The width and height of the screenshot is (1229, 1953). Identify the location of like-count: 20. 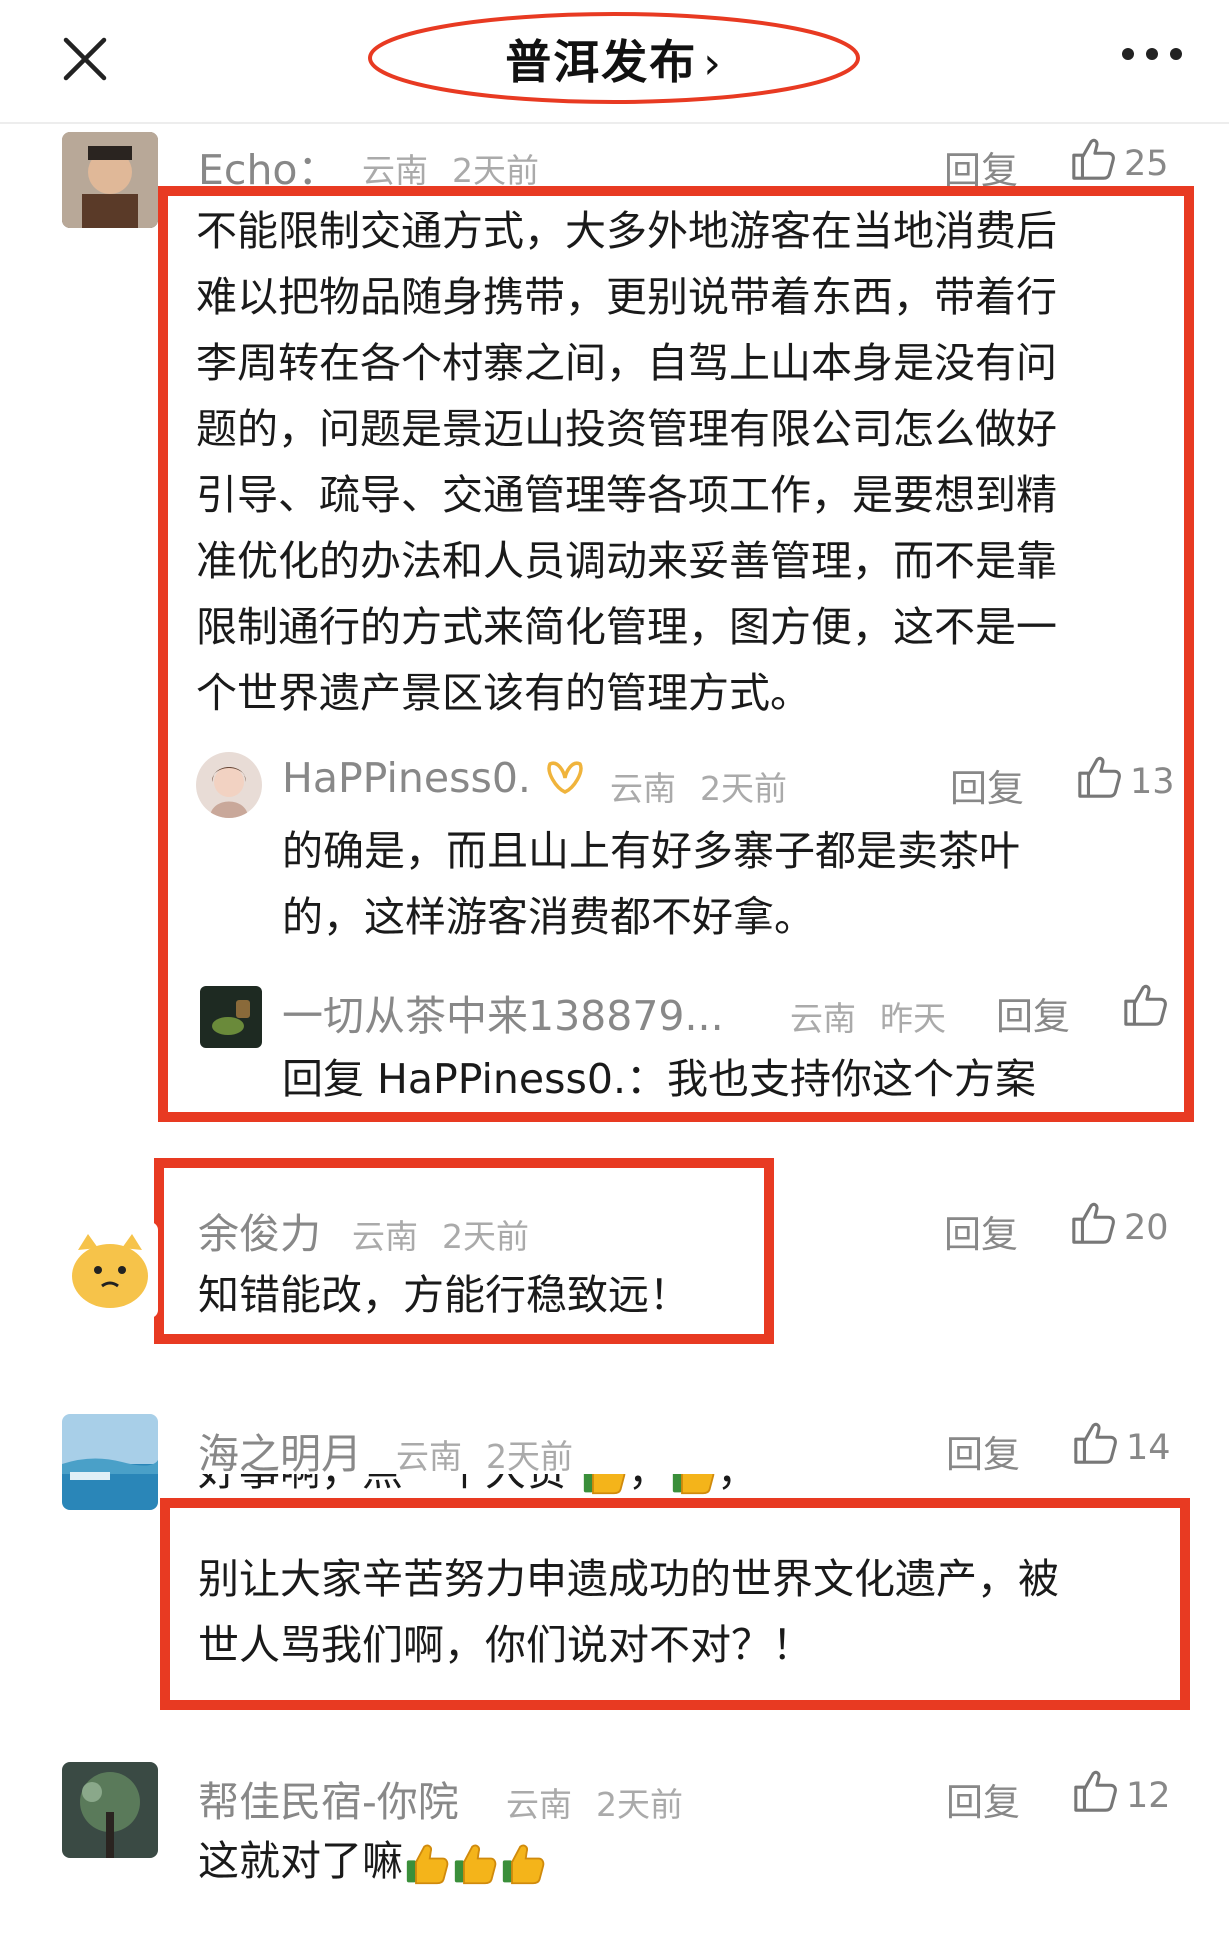
(1146, 1228).